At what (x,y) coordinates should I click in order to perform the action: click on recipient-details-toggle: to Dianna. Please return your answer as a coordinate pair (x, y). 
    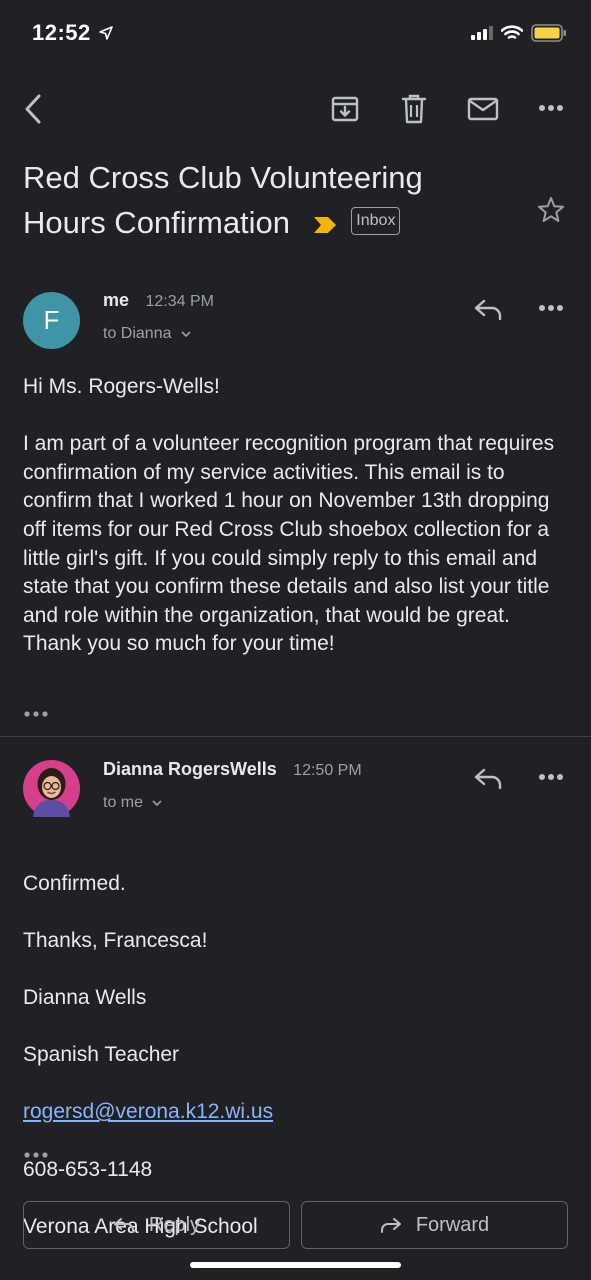
    Looking at the image, I should click on (147, 334).